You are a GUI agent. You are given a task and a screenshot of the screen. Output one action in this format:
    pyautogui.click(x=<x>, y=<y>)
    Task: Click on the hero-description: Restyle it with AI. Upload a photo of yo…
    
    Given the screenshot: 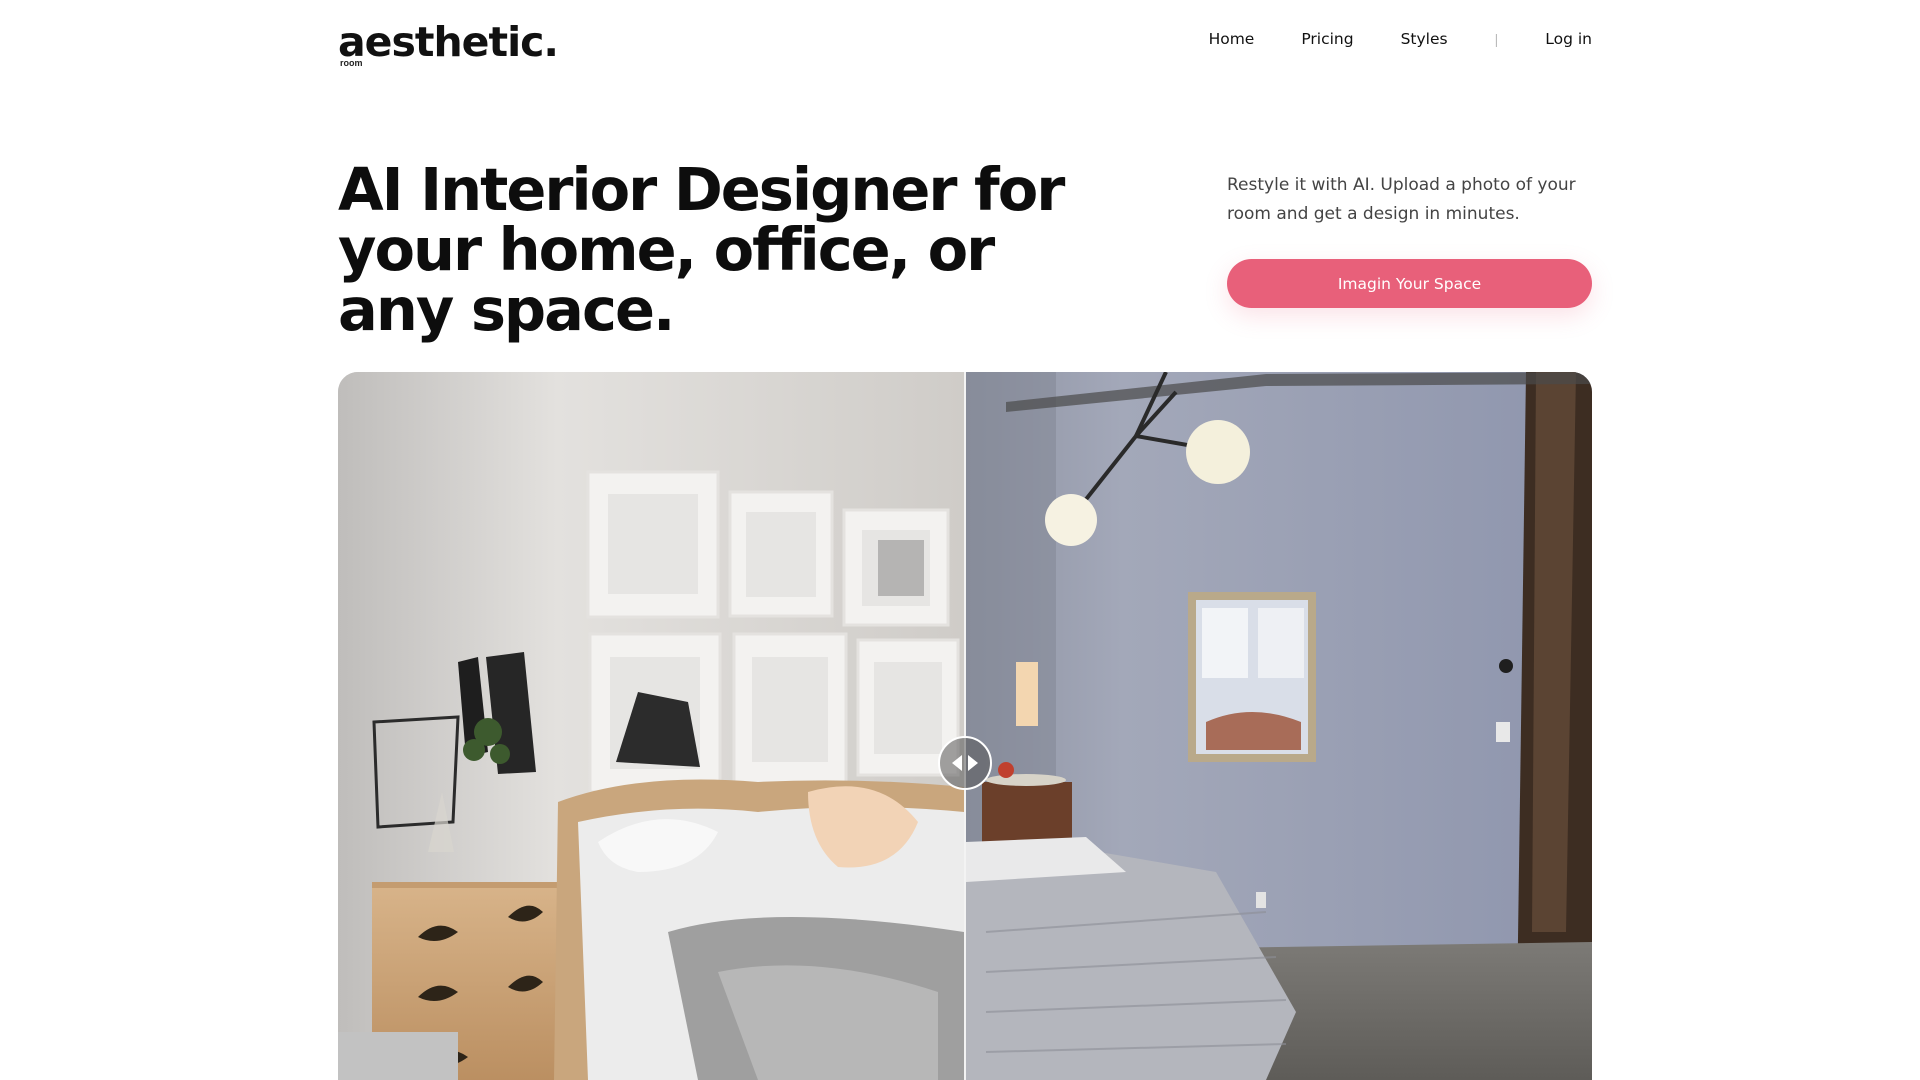 What is the action you would take?
    pyautogui.click(x=1401, y=199)
    